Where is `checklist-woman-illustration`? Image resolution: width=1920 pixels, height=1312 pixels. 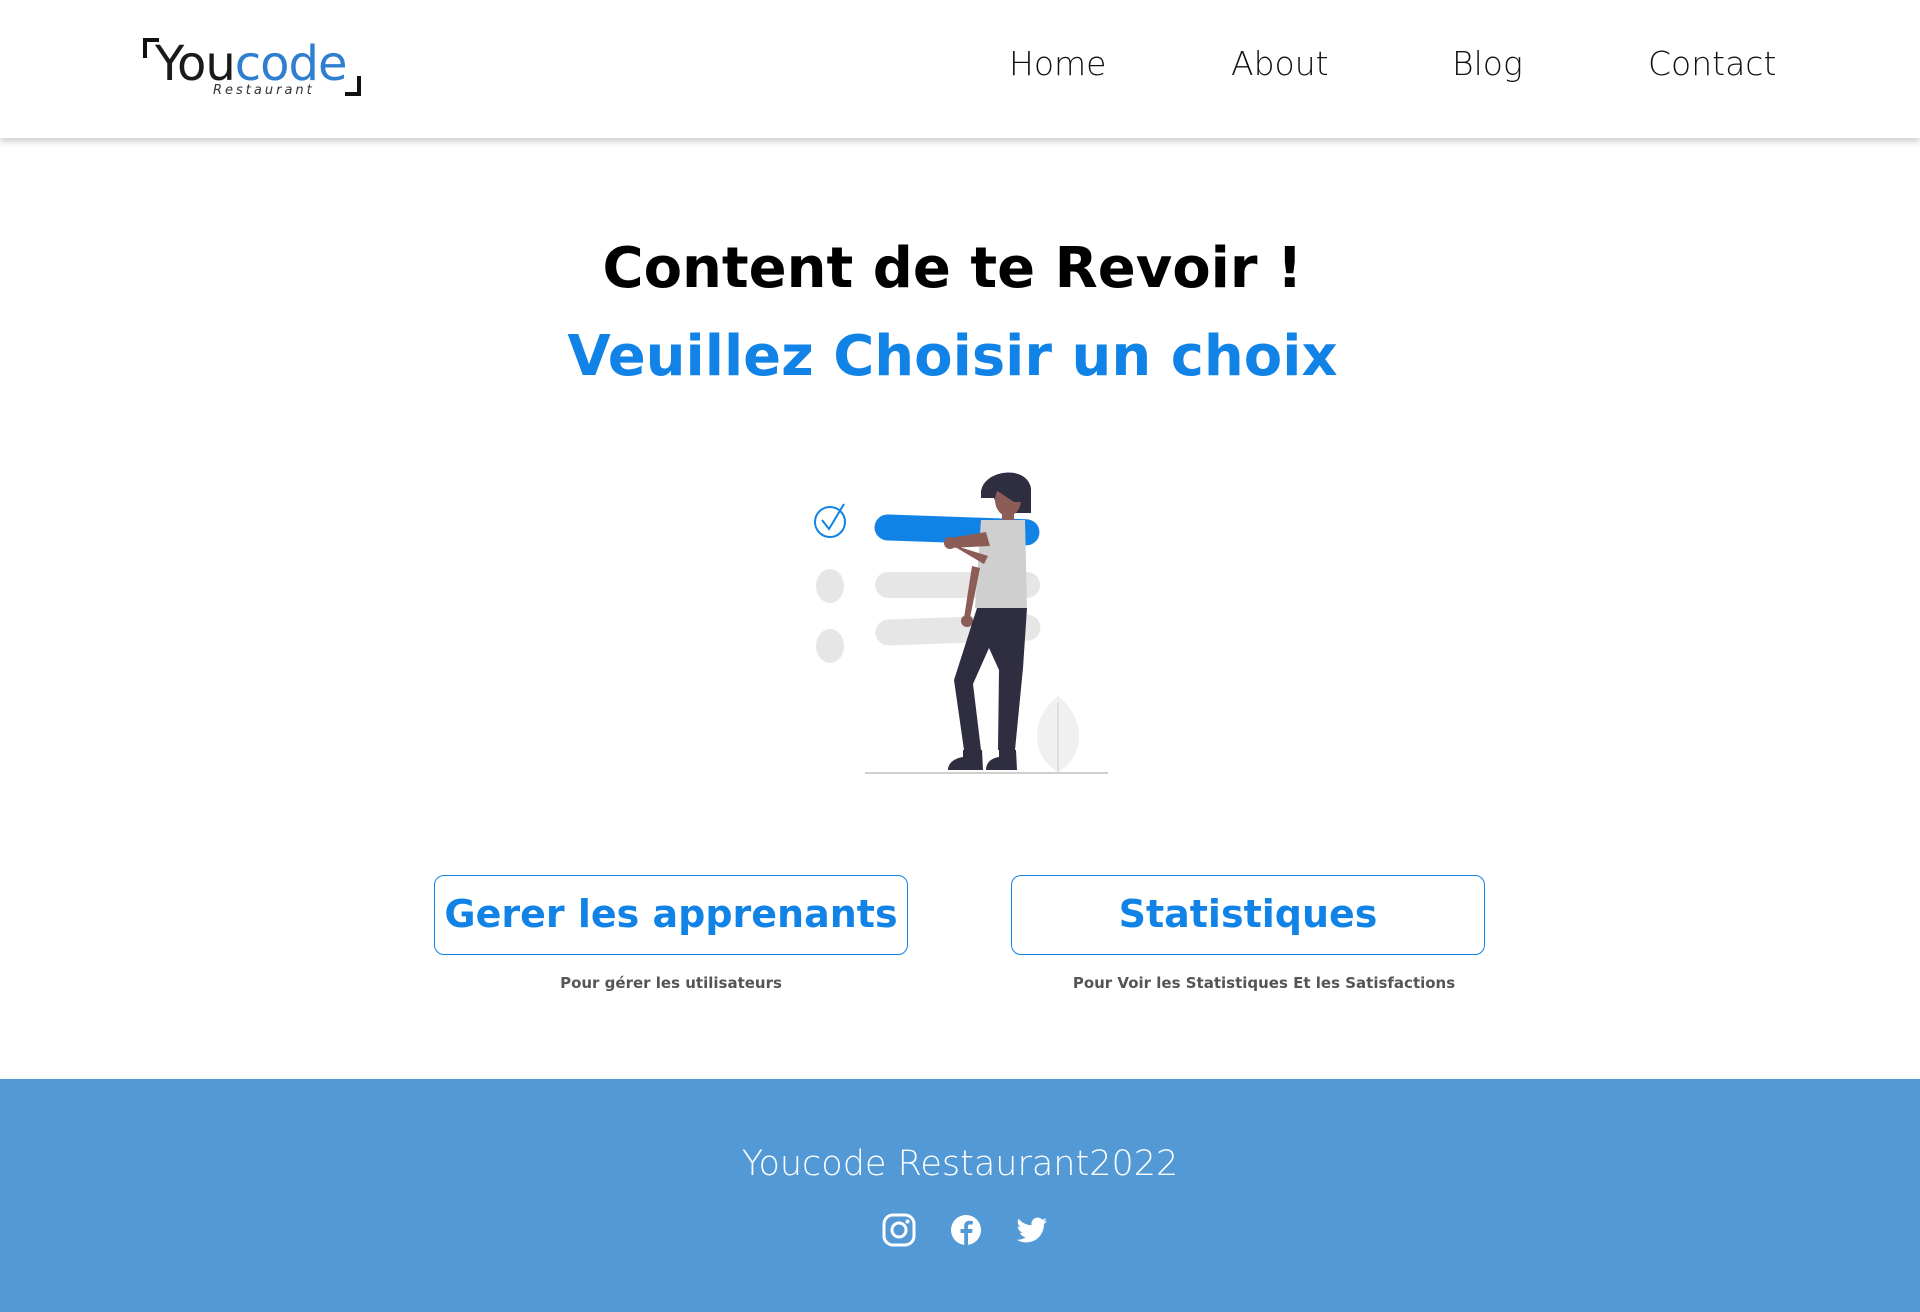 checklist-woman-illustration is located at coordinates (961, 623).